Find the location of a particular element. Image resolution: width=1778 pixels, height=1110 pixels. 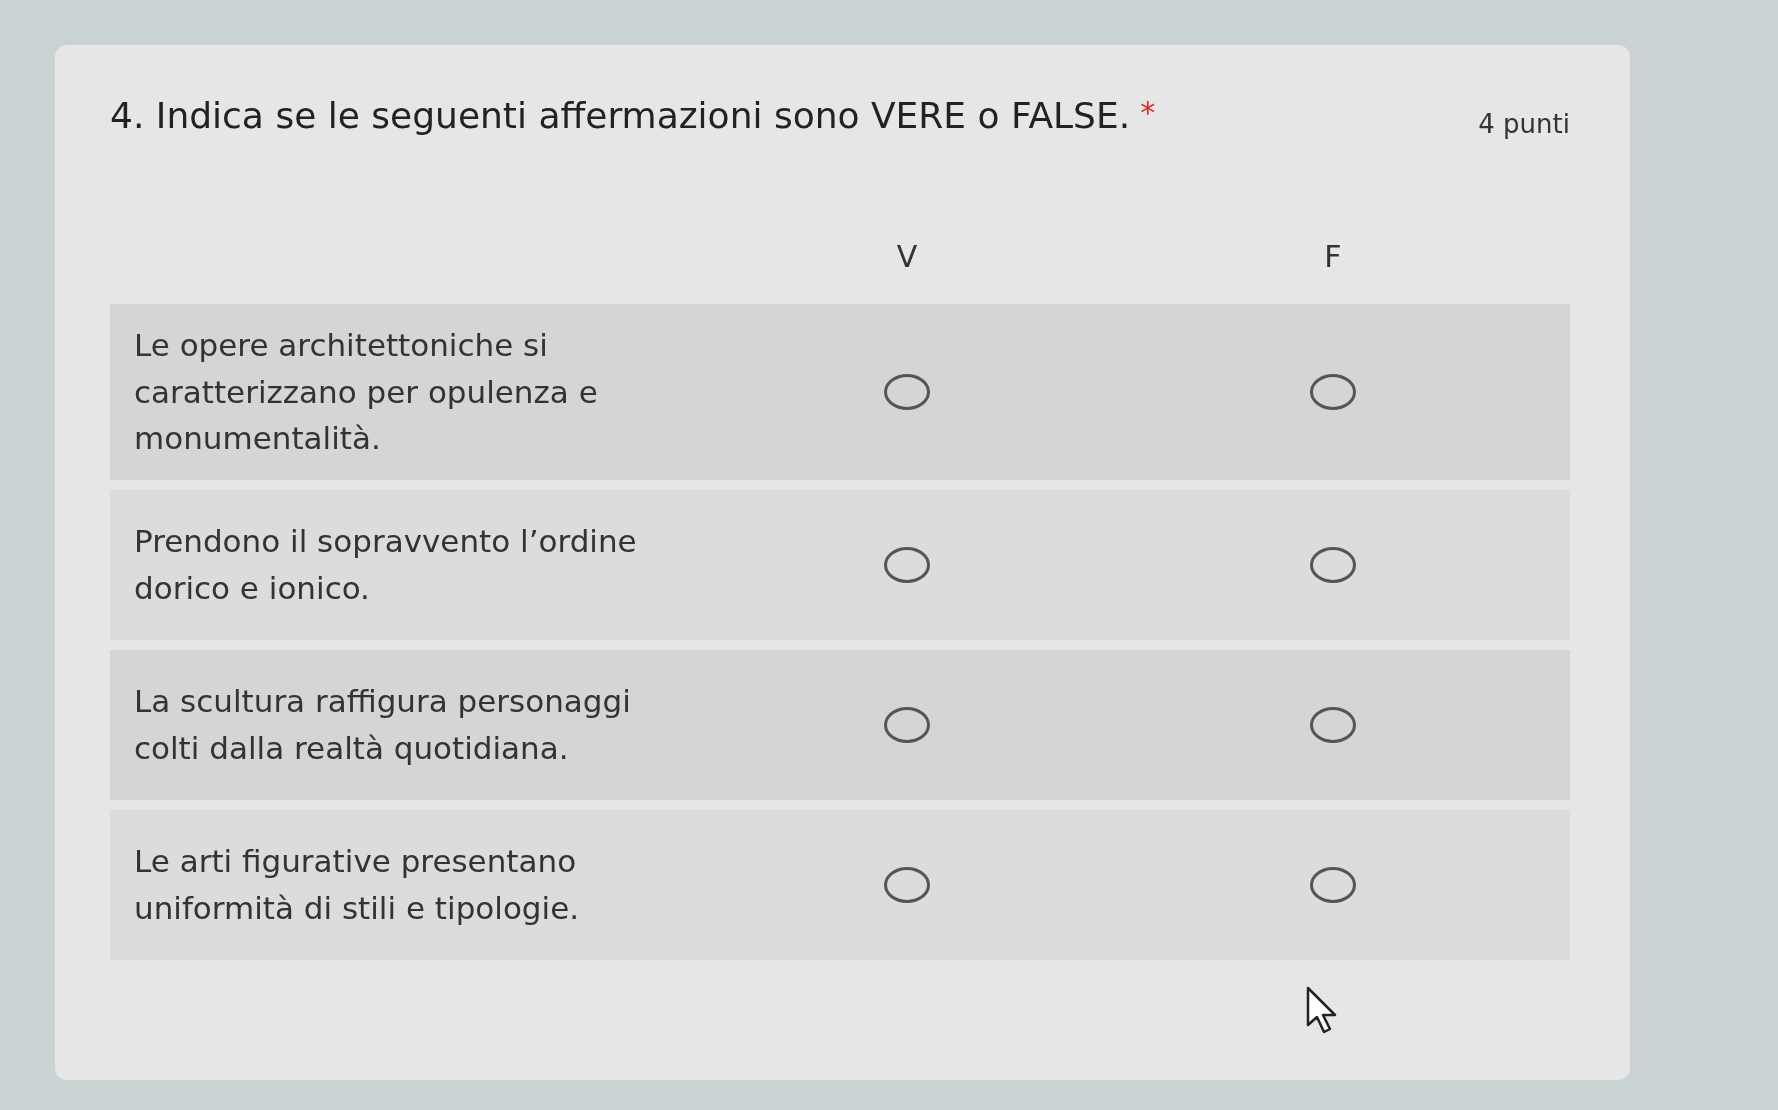

required-mark: * is located at coordinates (1148, 113).